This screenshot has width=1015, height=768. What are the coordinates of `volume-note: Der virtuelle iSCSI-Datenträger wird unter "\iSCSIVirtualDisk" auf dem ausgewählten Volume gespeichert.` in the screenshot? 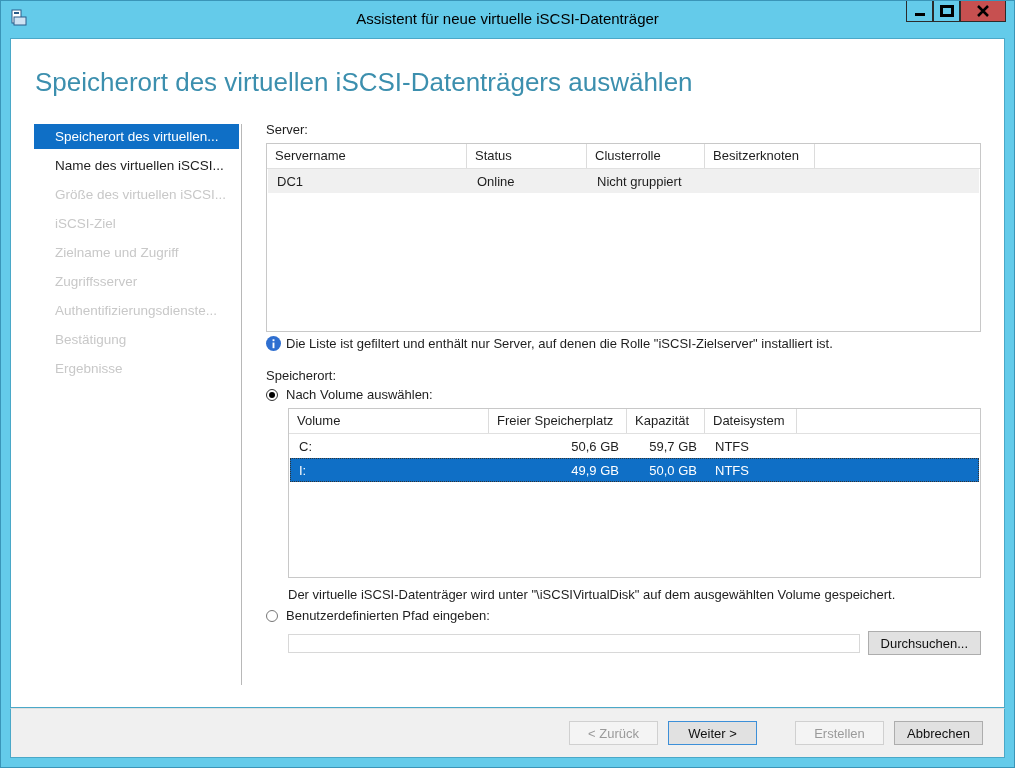 It's located at (592, 594).